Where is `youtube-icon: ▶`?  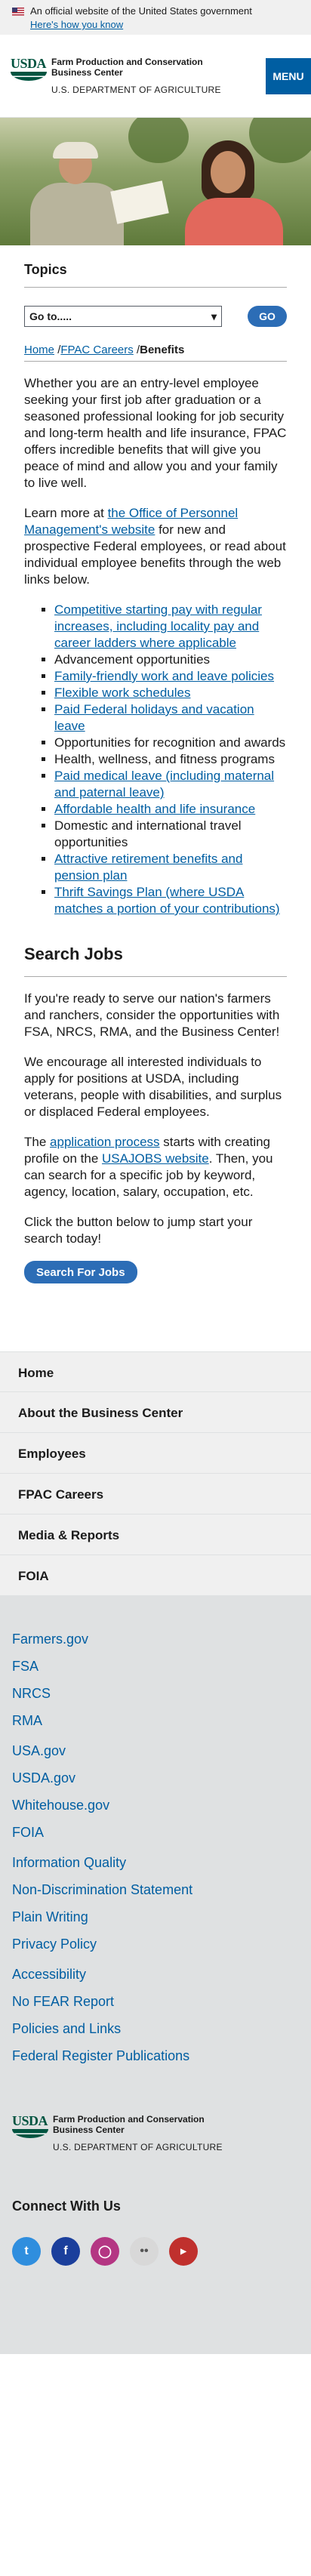
youtube-icon: ▶ is located at coordinates (183, 2251).